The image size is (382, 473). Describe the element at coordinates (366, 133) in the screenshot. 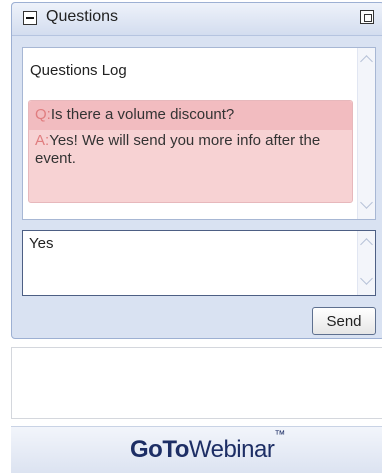

I see `log-scrollbar` at that location.